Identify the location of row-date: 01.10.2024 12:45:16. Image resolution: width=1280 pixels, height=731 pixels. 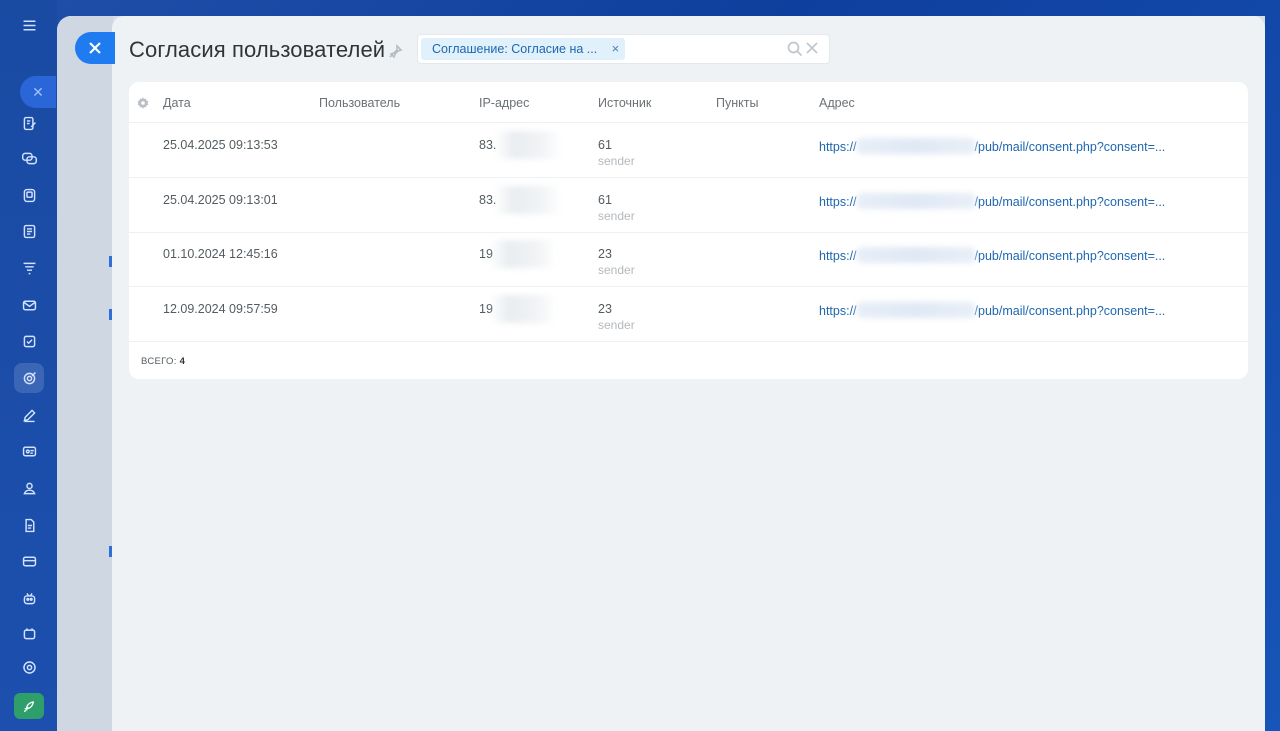
(220, 254).